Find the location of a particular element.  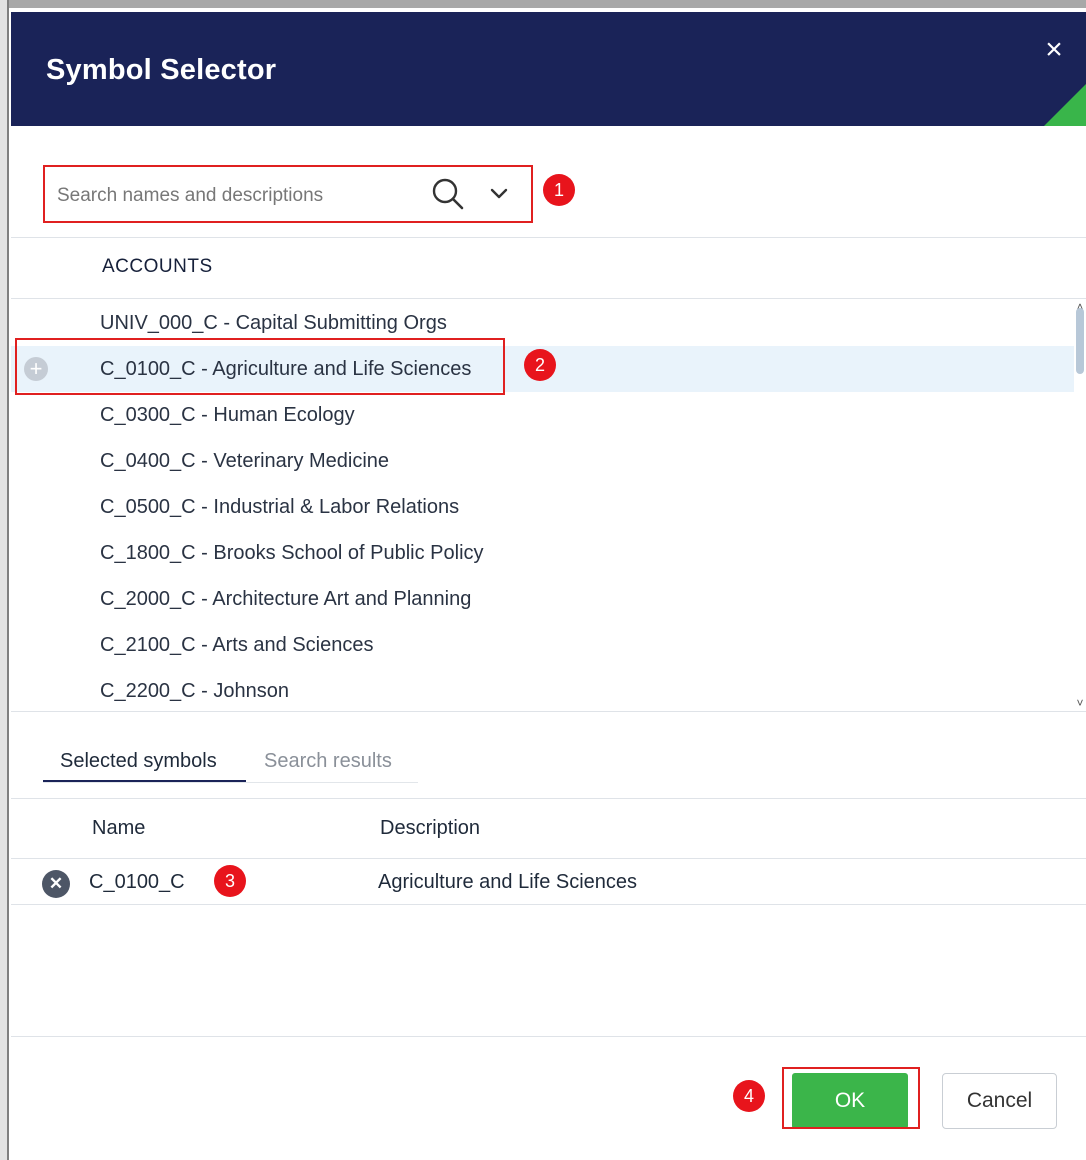

list-item-label: C_2100_C - Arts and Sciences is located at coordinates (237, 645).